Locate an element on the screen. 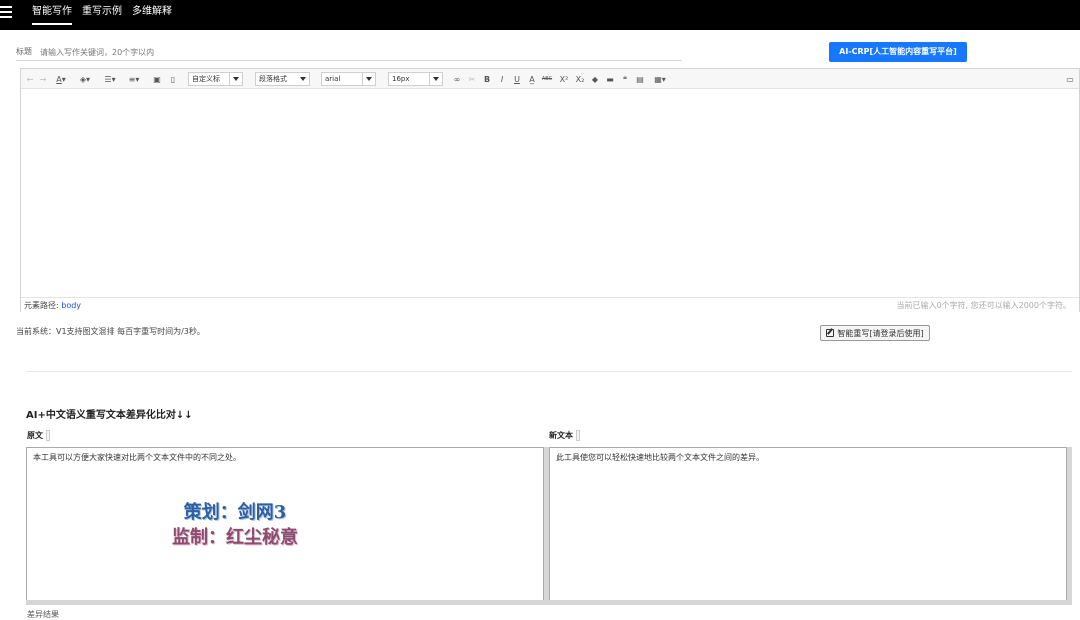 The image size is (1080, 620). diff-result-label: 差异结果 is located at coordinates (43, 614).